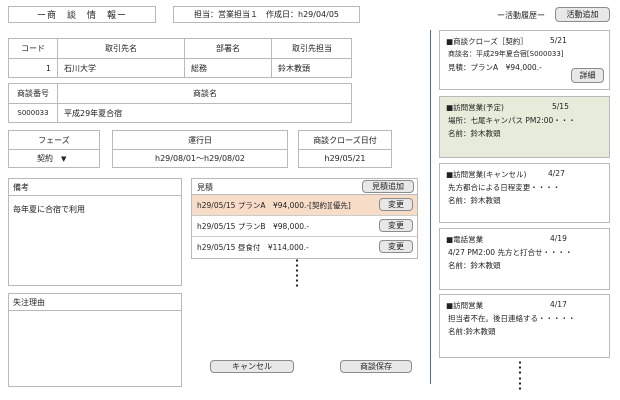 This screenshot has height=400, width=620. I want to click on cell-contact: 鈴木教頭, so click(294, 68).